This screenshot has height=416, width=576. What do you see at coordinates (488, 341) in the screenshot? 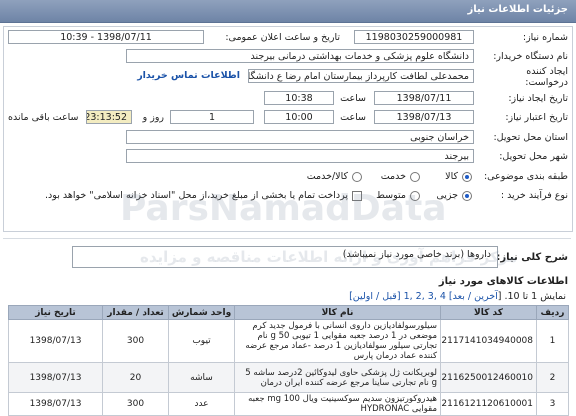
I see `row-code: 2117141034940008` at bounding box center [488, 341].